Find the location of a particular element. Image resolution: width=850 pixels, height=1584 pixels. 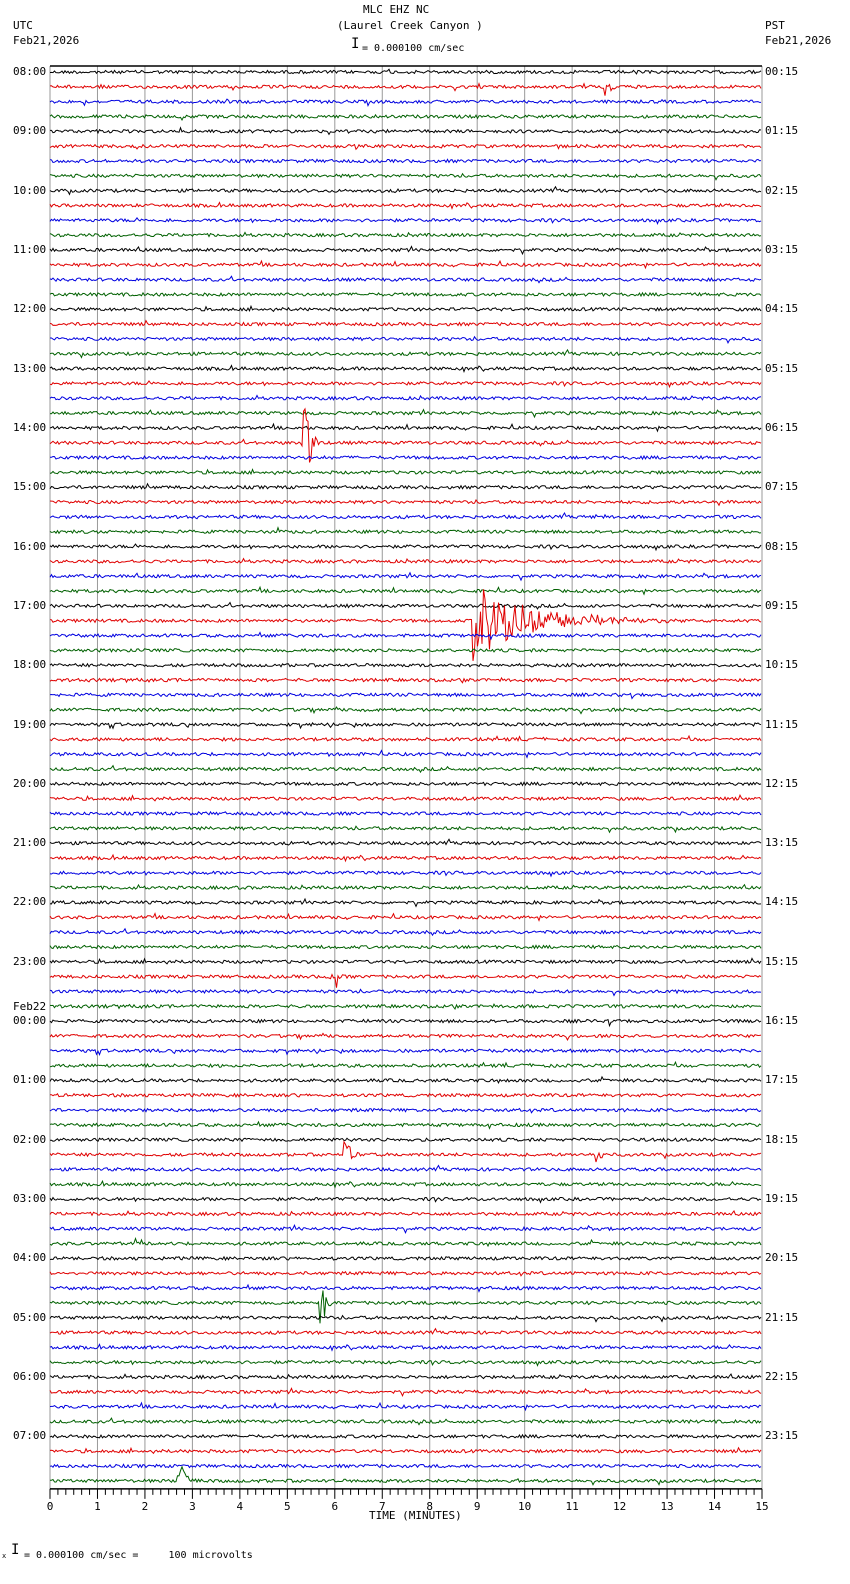

pst-hour-label: 08:15 is located at coordinates (782, 546).